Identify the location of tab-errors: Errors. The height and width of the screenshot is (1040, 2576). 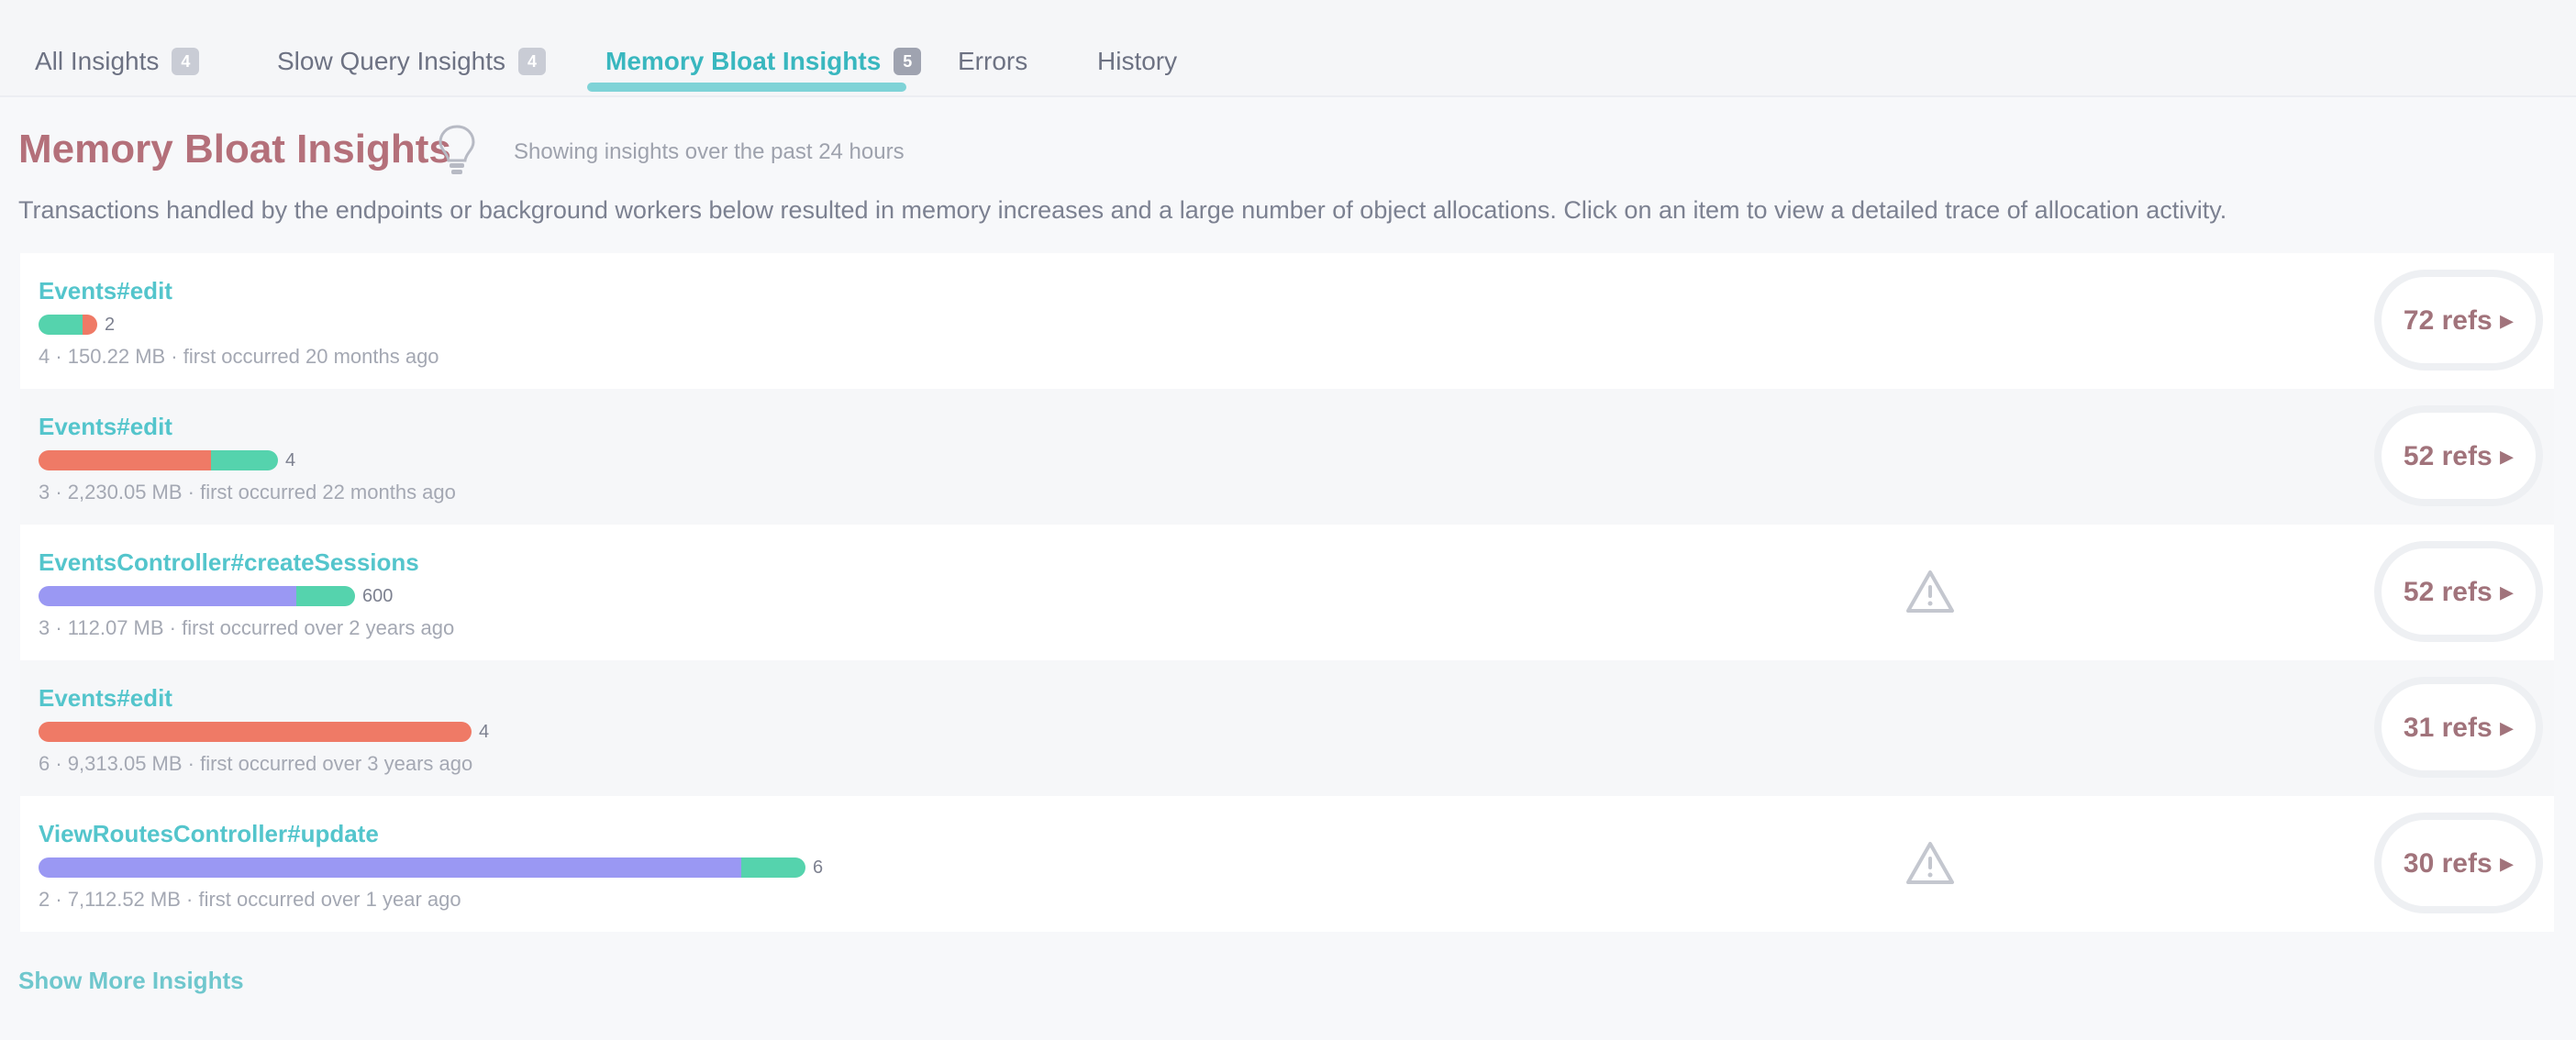
(992, 61).